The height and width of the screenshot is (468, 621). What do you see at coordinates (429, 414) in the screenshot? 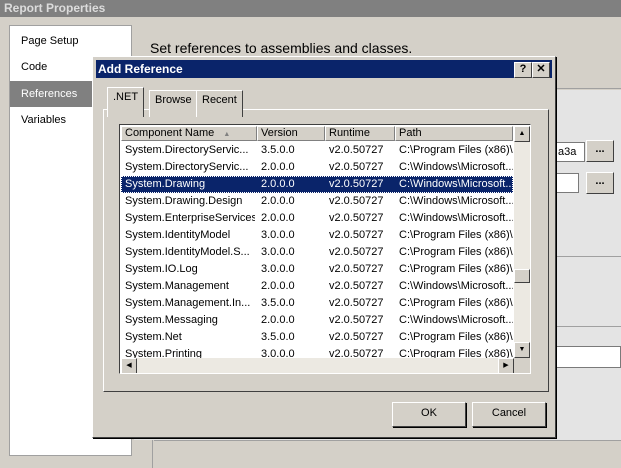
I see `ok-button: OK` at bounding box center [429, 414].